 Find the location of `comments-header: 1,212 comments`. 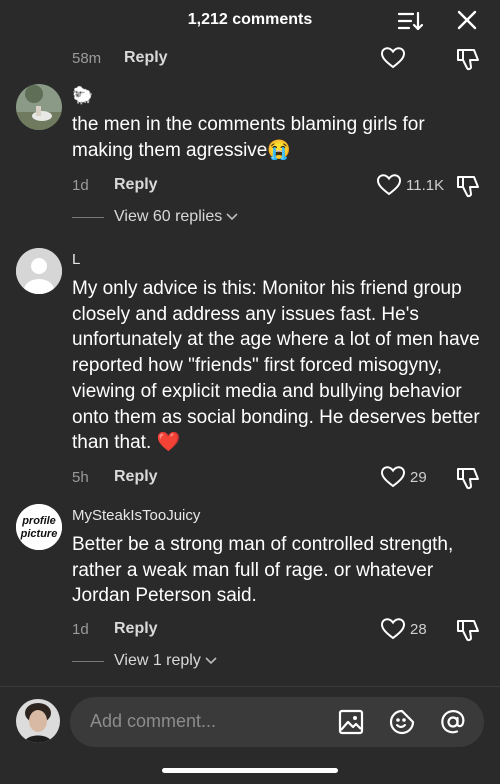

comments-header: 1,212 comments is located at coordinates (250, 20).